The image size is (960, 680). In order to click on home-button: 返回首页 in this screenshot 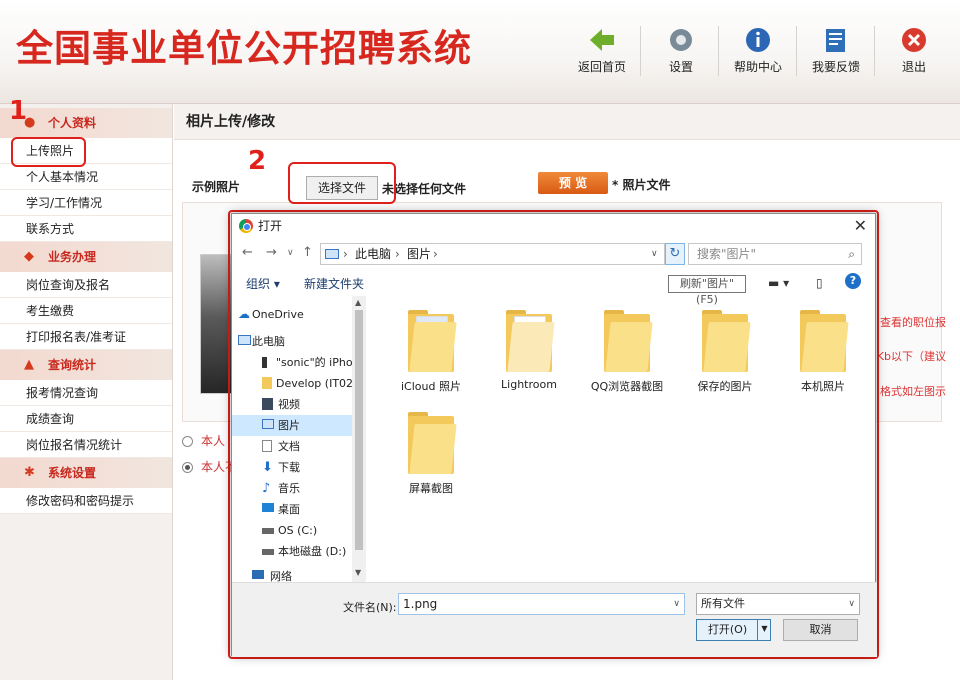, I will do `click(602, 50)`.